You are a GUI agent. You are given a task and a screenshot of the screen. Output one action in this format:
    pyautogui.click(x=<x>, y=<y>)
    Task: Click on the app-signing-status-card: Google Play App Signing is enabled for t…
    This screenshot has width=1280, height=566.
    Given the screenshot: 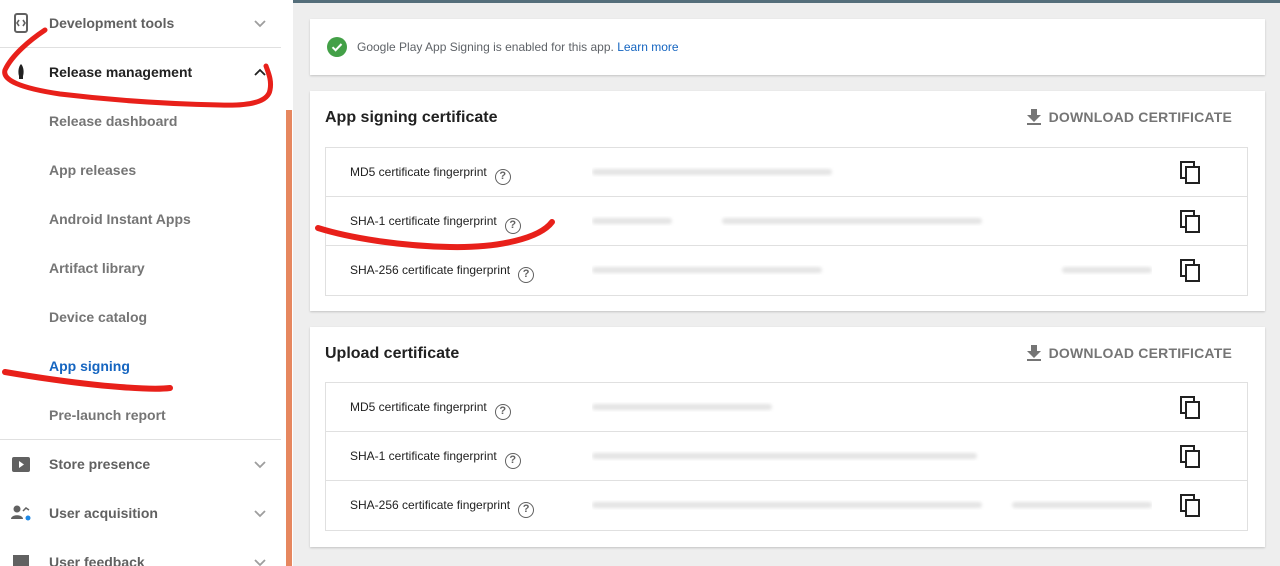 What is the action you would take?
    pyautogui.click(x=787, y=47)
    